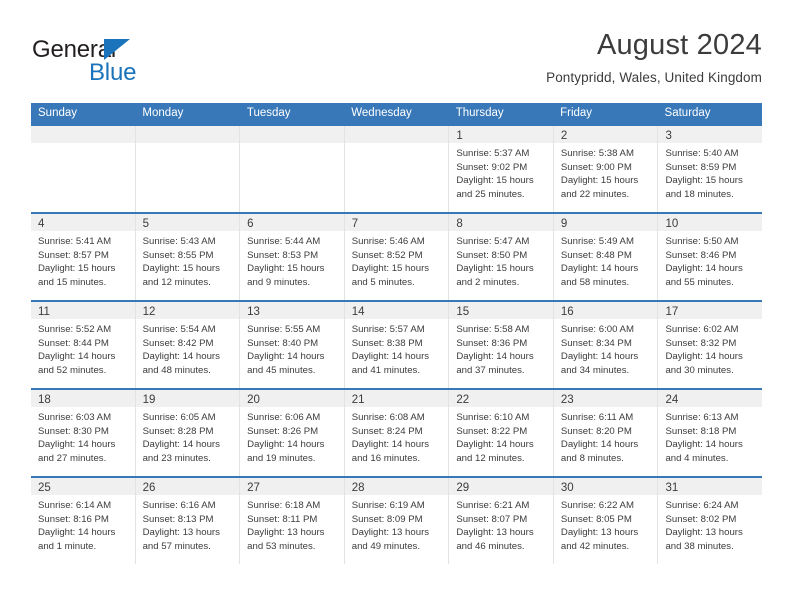  What do you see at coordinates (564, 136) in the screenshot?
I see `day-number: 2` at bounding box center [564, 136].